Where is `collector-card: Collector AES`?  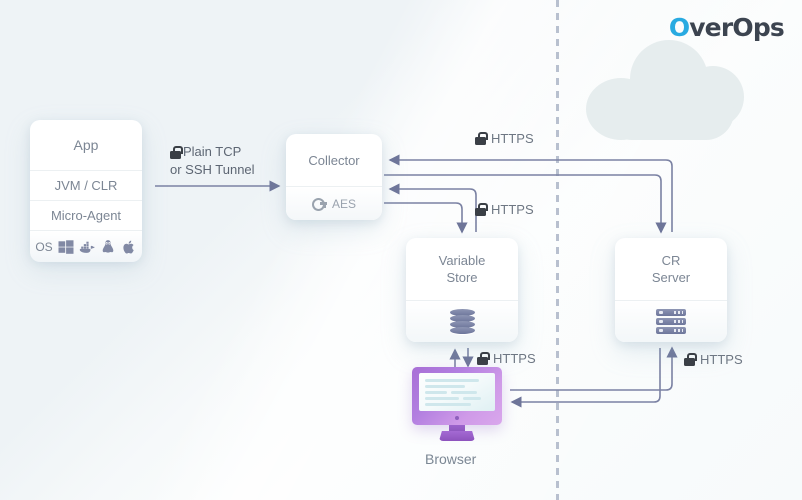 collector-card: Collector AES is located at coordinates (334, 177).